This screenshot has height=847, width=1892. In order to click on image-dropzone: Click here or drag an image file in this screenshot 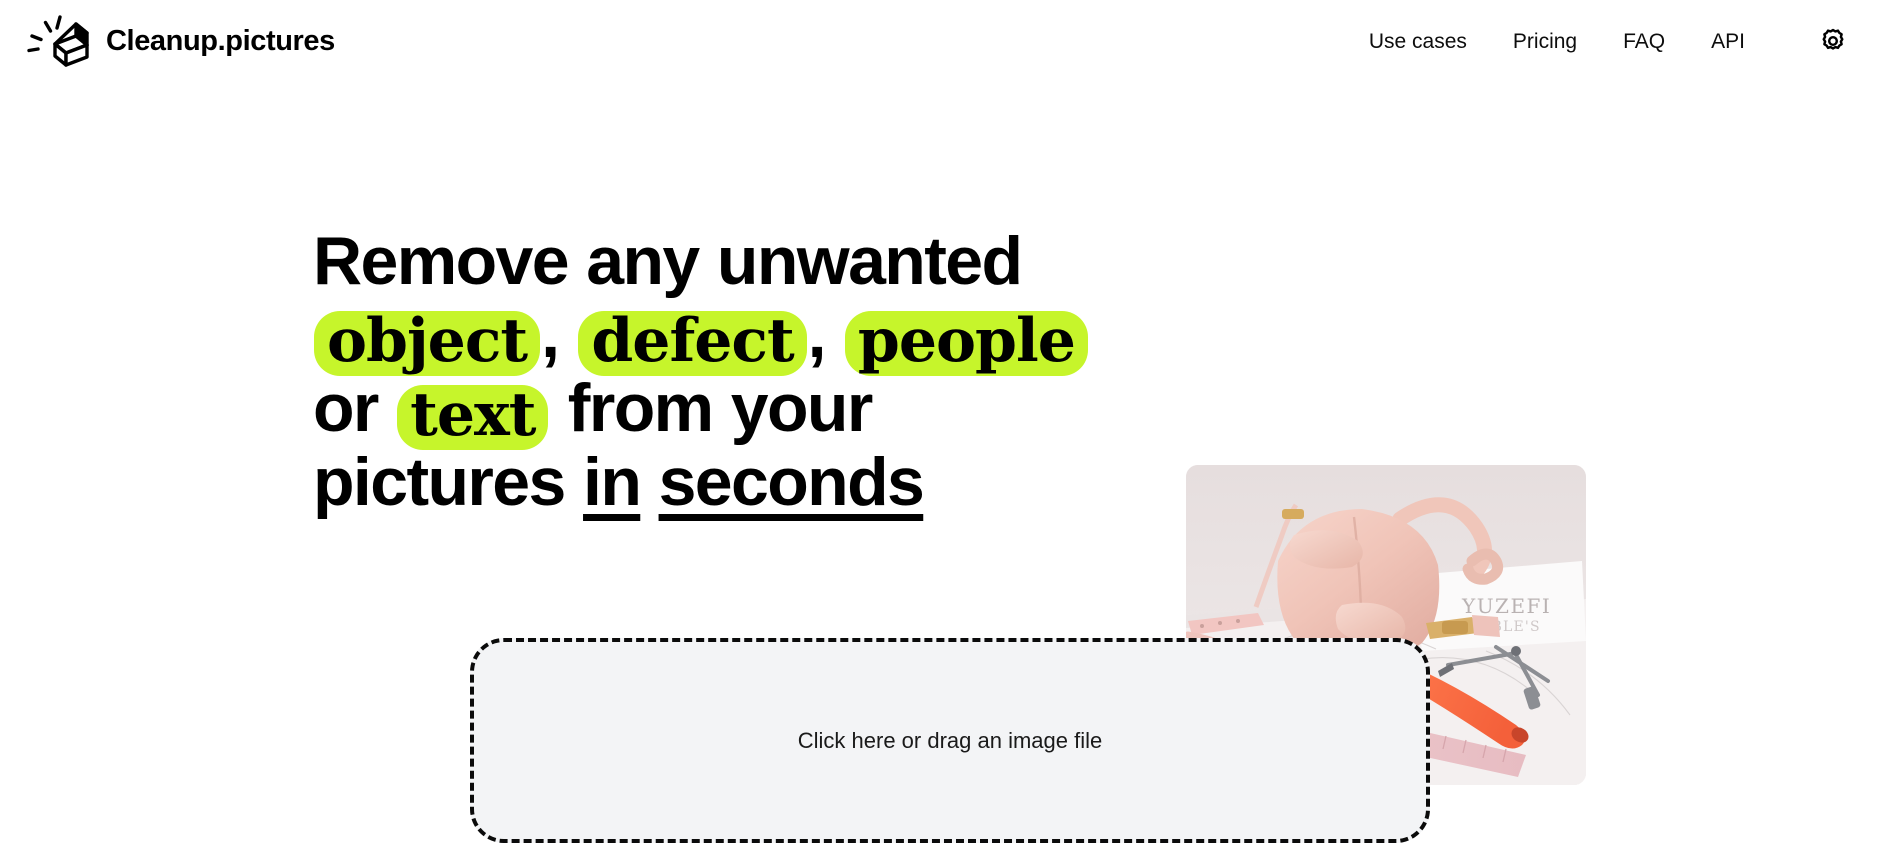, I will do `click(950, 740)`.